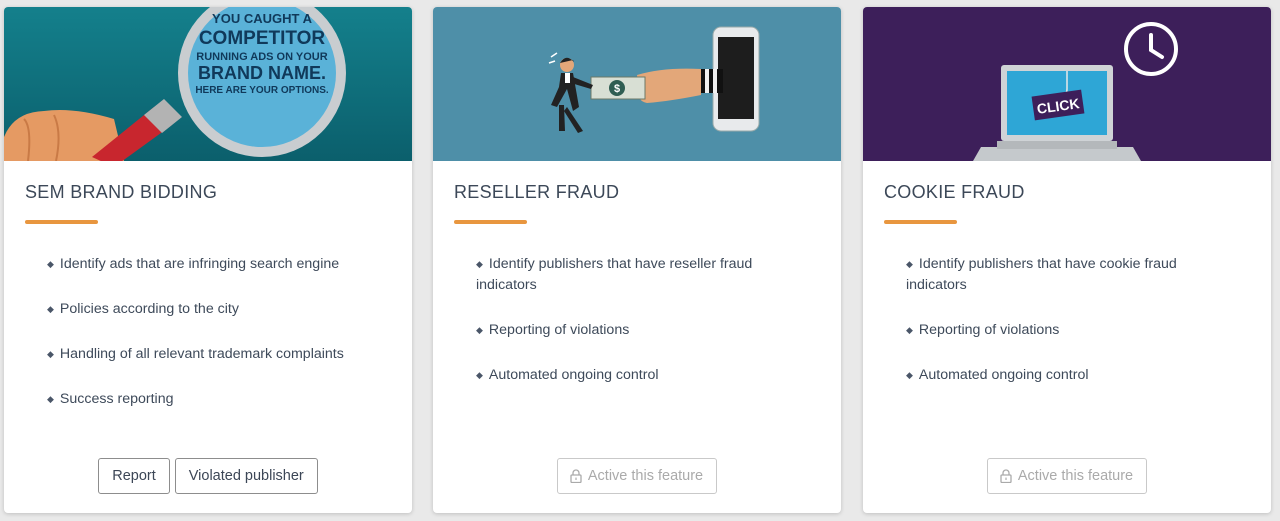 Image resolution: width=1280 pixels, height=521 pixels. Describe the element at coordinates (134, 476) in the screenshot. I see `report-button: Report` at that location.